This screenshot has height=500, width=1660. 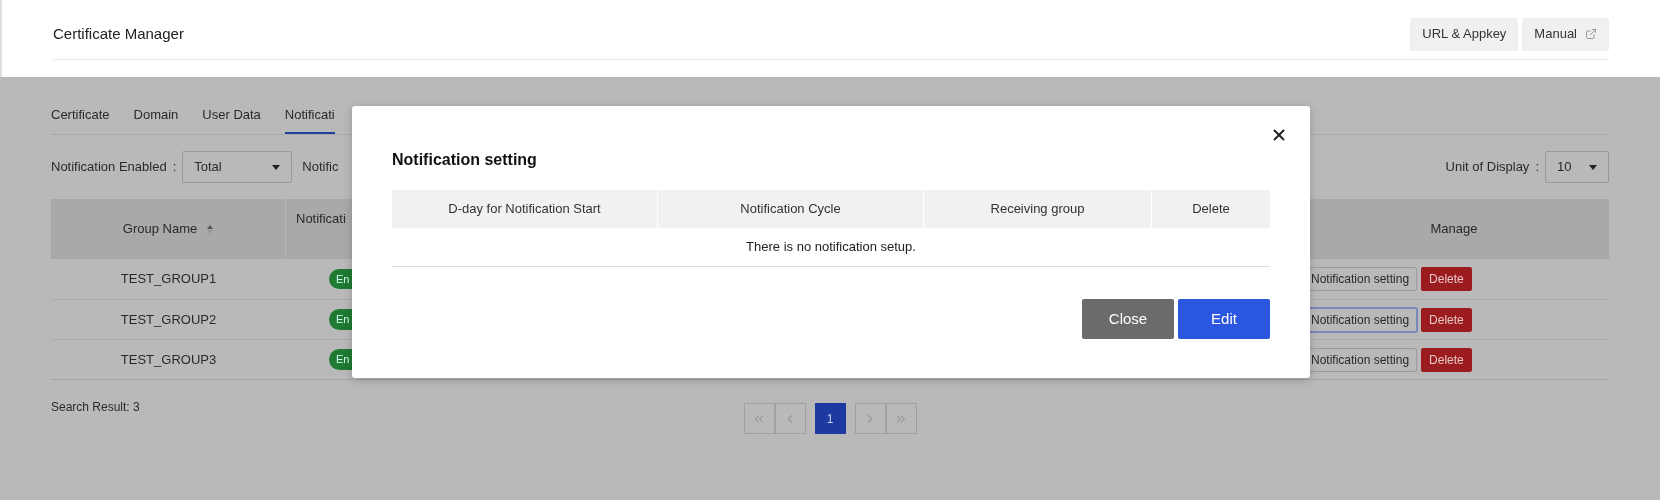 I want to click on unit-dropdown: 10, so click(x=1577, y=167).